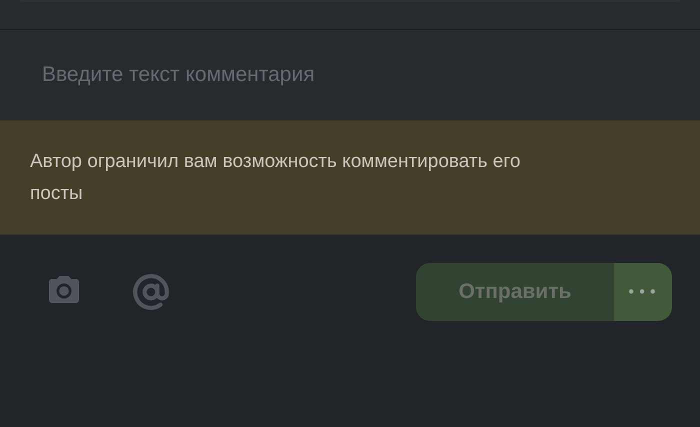  Describe the element at coordinates (151, 292) in the screenshot. I see `at-sign-icon` at that location.